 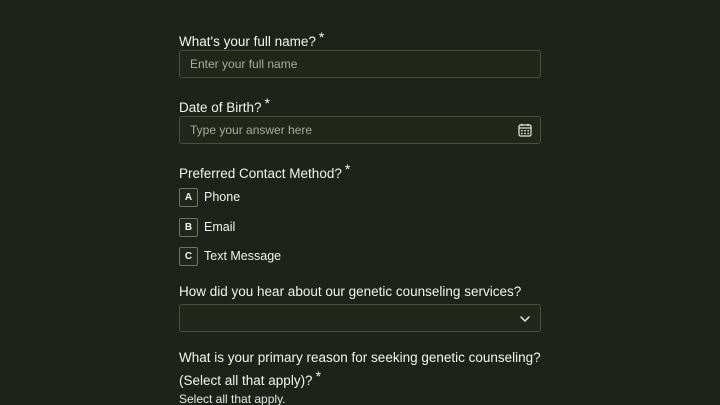 I want to click on contact-method-question: Preferred Contact Method? *, so click(x=264, y=171).